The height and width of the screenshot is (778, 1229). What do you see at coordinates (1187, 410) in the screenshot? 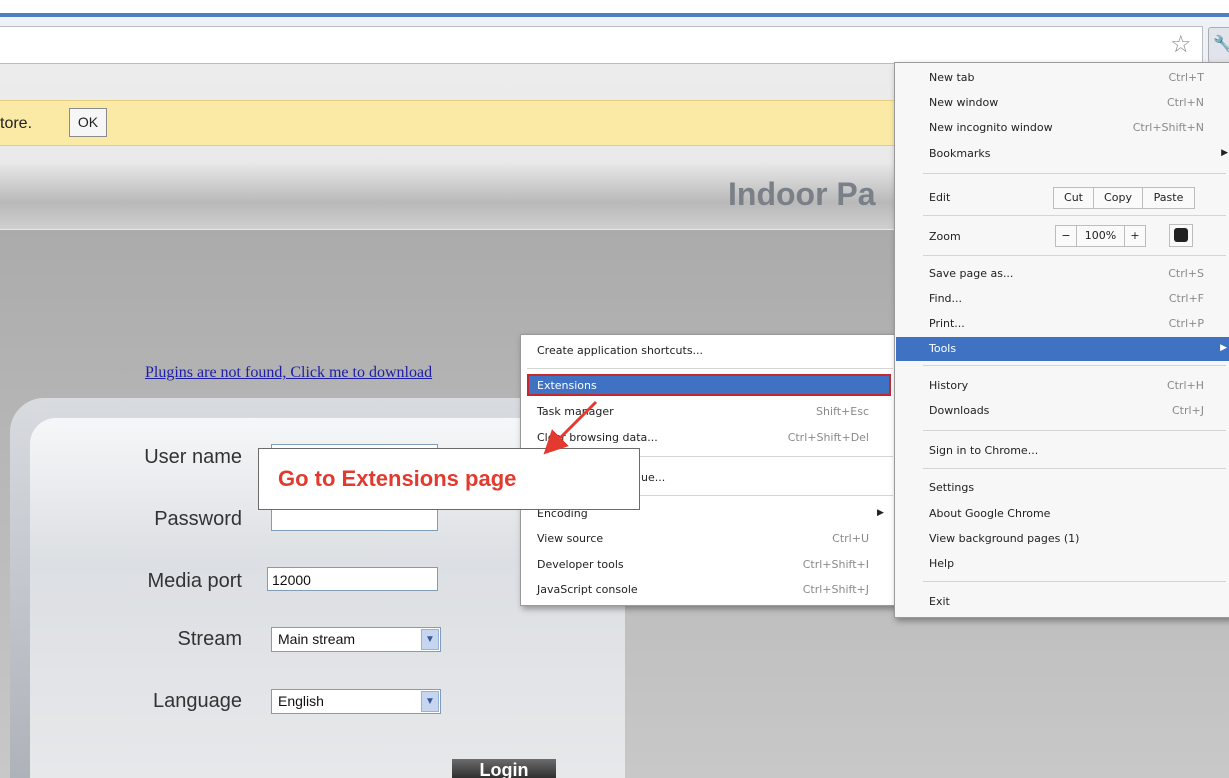
I see `shortcut-label: Ctrl+J` at bounding box center [1187, 410].